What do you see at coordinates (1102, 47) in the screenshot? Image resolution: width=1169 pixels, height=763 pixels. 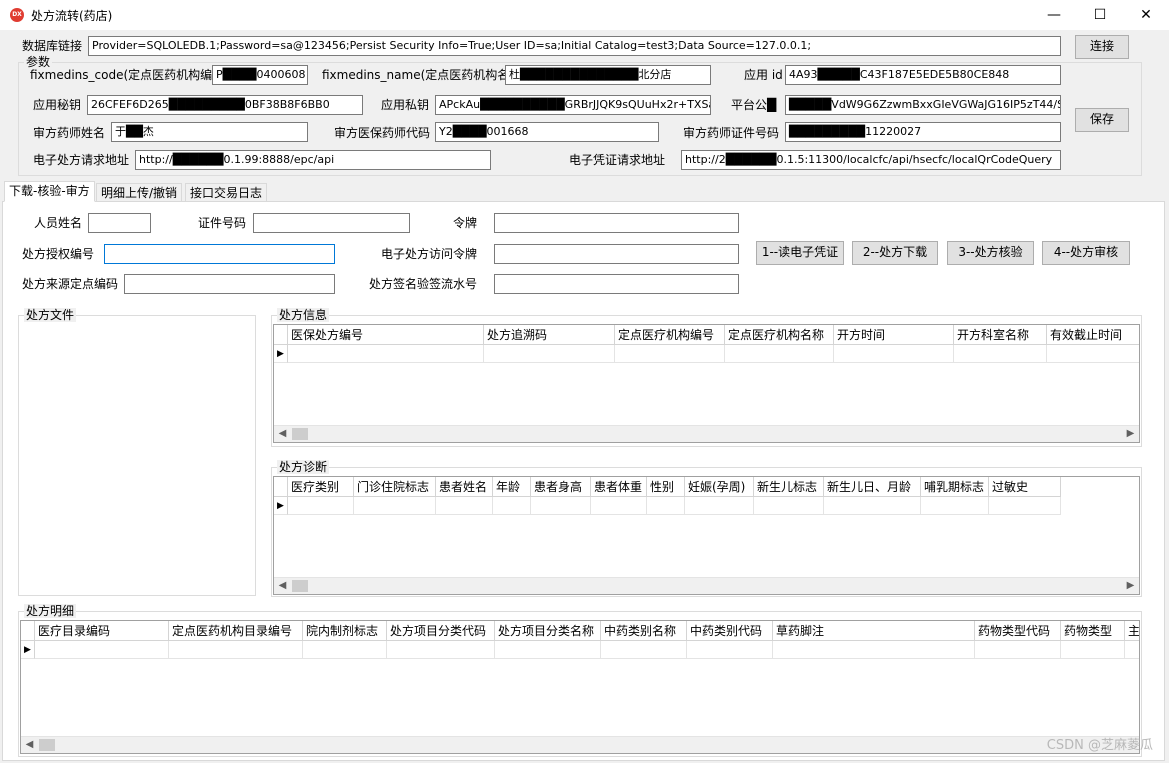 I see `connect-button: 连接` at bounding box center [1102, 47].